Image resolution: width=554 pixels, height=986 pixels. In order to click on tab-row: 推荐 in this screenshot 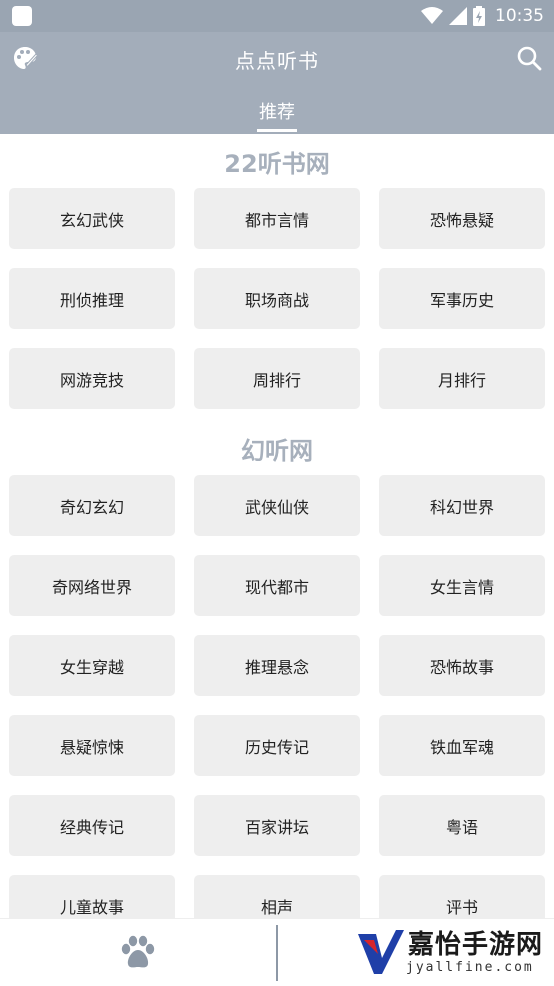, I will do `click(277, 110)`.